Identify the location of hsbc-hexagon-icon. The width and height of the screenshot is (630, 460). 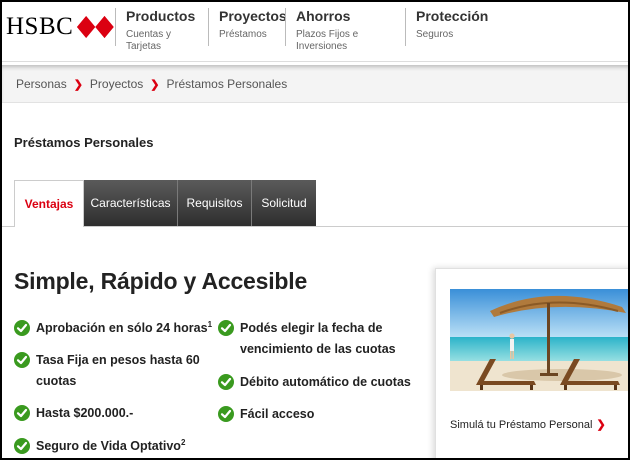
(95, 27).